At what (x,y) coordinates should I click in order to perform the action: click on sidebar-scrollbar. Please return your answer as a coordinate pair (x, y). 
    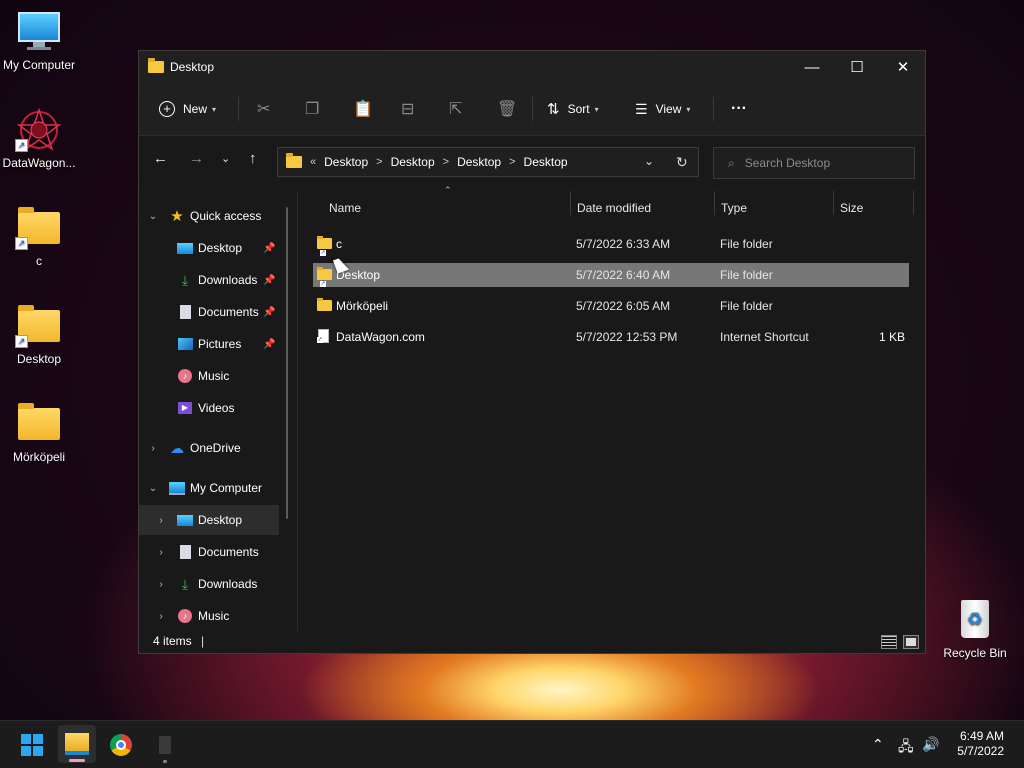
    Looking at the image, I should click on (287, 363).